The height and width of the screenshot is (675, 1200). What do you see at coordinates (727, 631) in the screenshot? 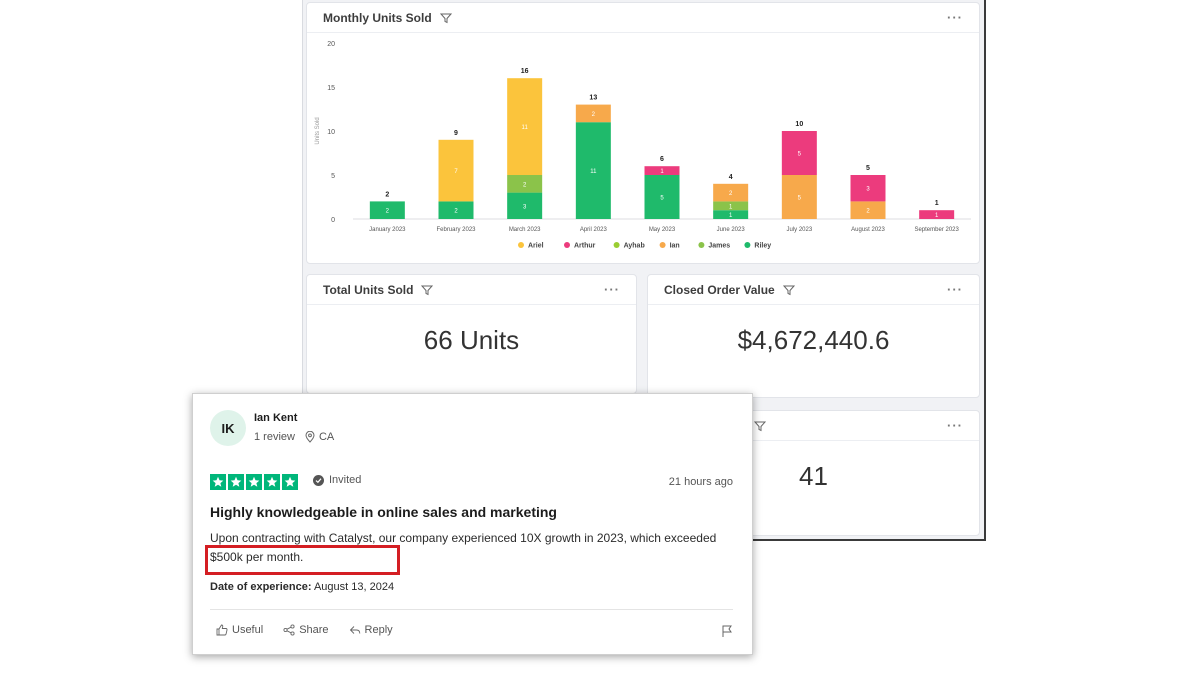
I see `flag-icon` at bounding box center [727, 631].